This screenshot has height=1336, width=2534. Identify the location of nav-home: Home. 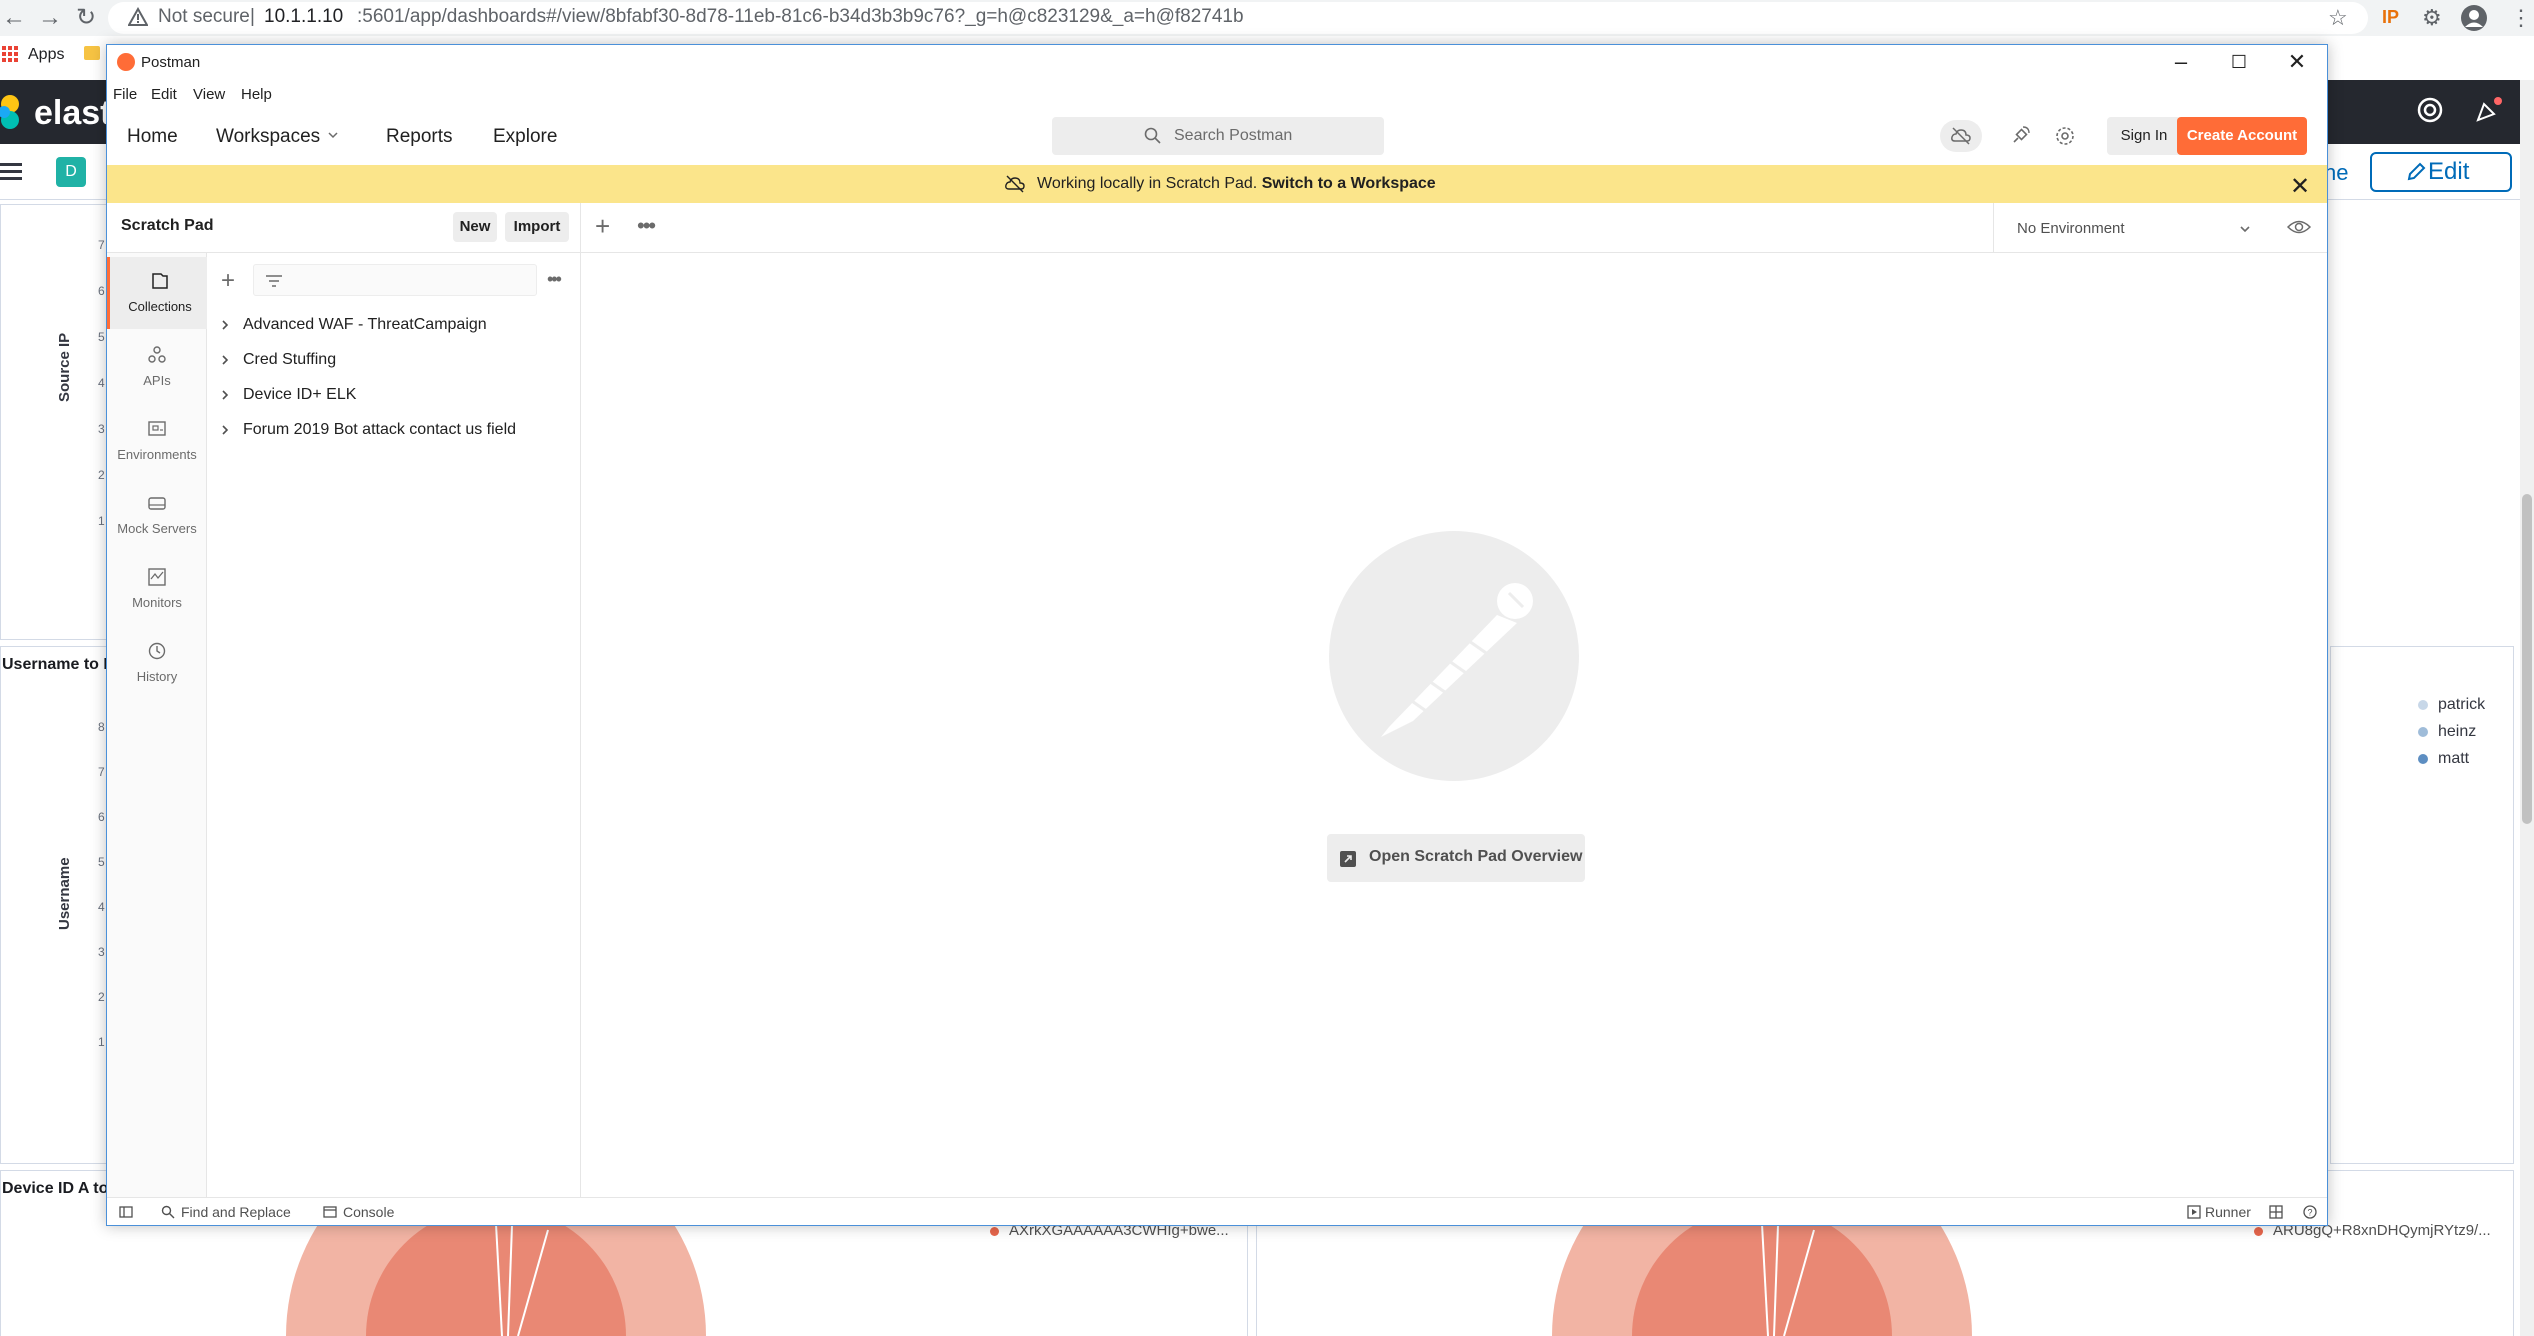
(152, 137).